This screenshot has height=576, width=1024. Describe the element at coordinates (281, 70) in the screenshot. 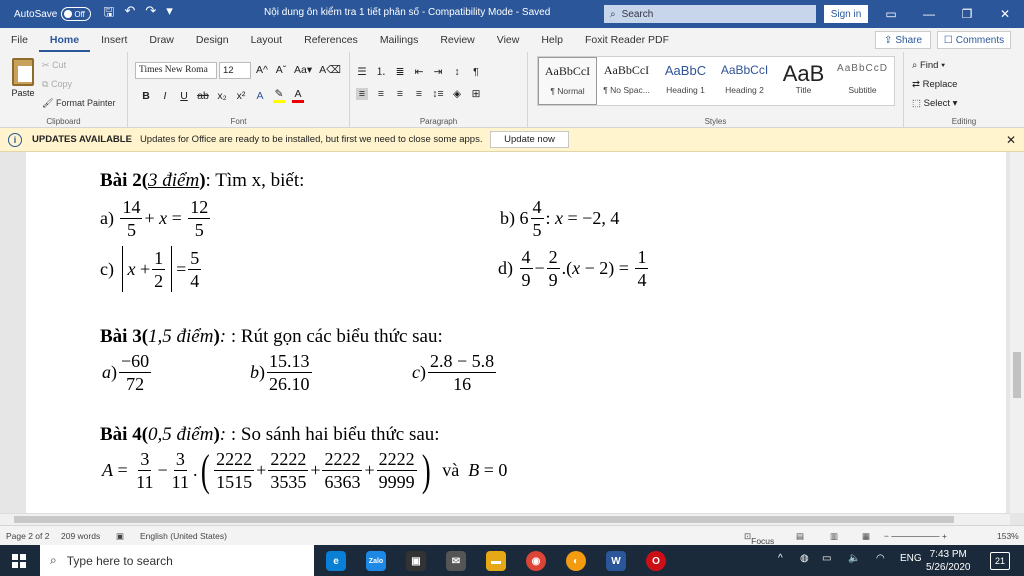

I see `shrink-font-icon: Aˇ` at that location.